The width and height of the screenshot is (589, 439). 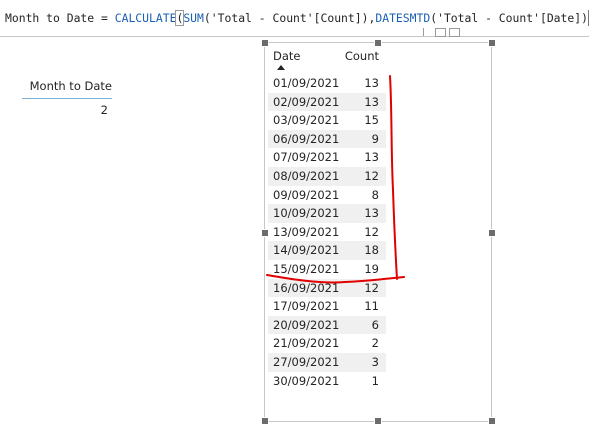 I want to click on resize-handle-bottom, so click(x=378, y=421).